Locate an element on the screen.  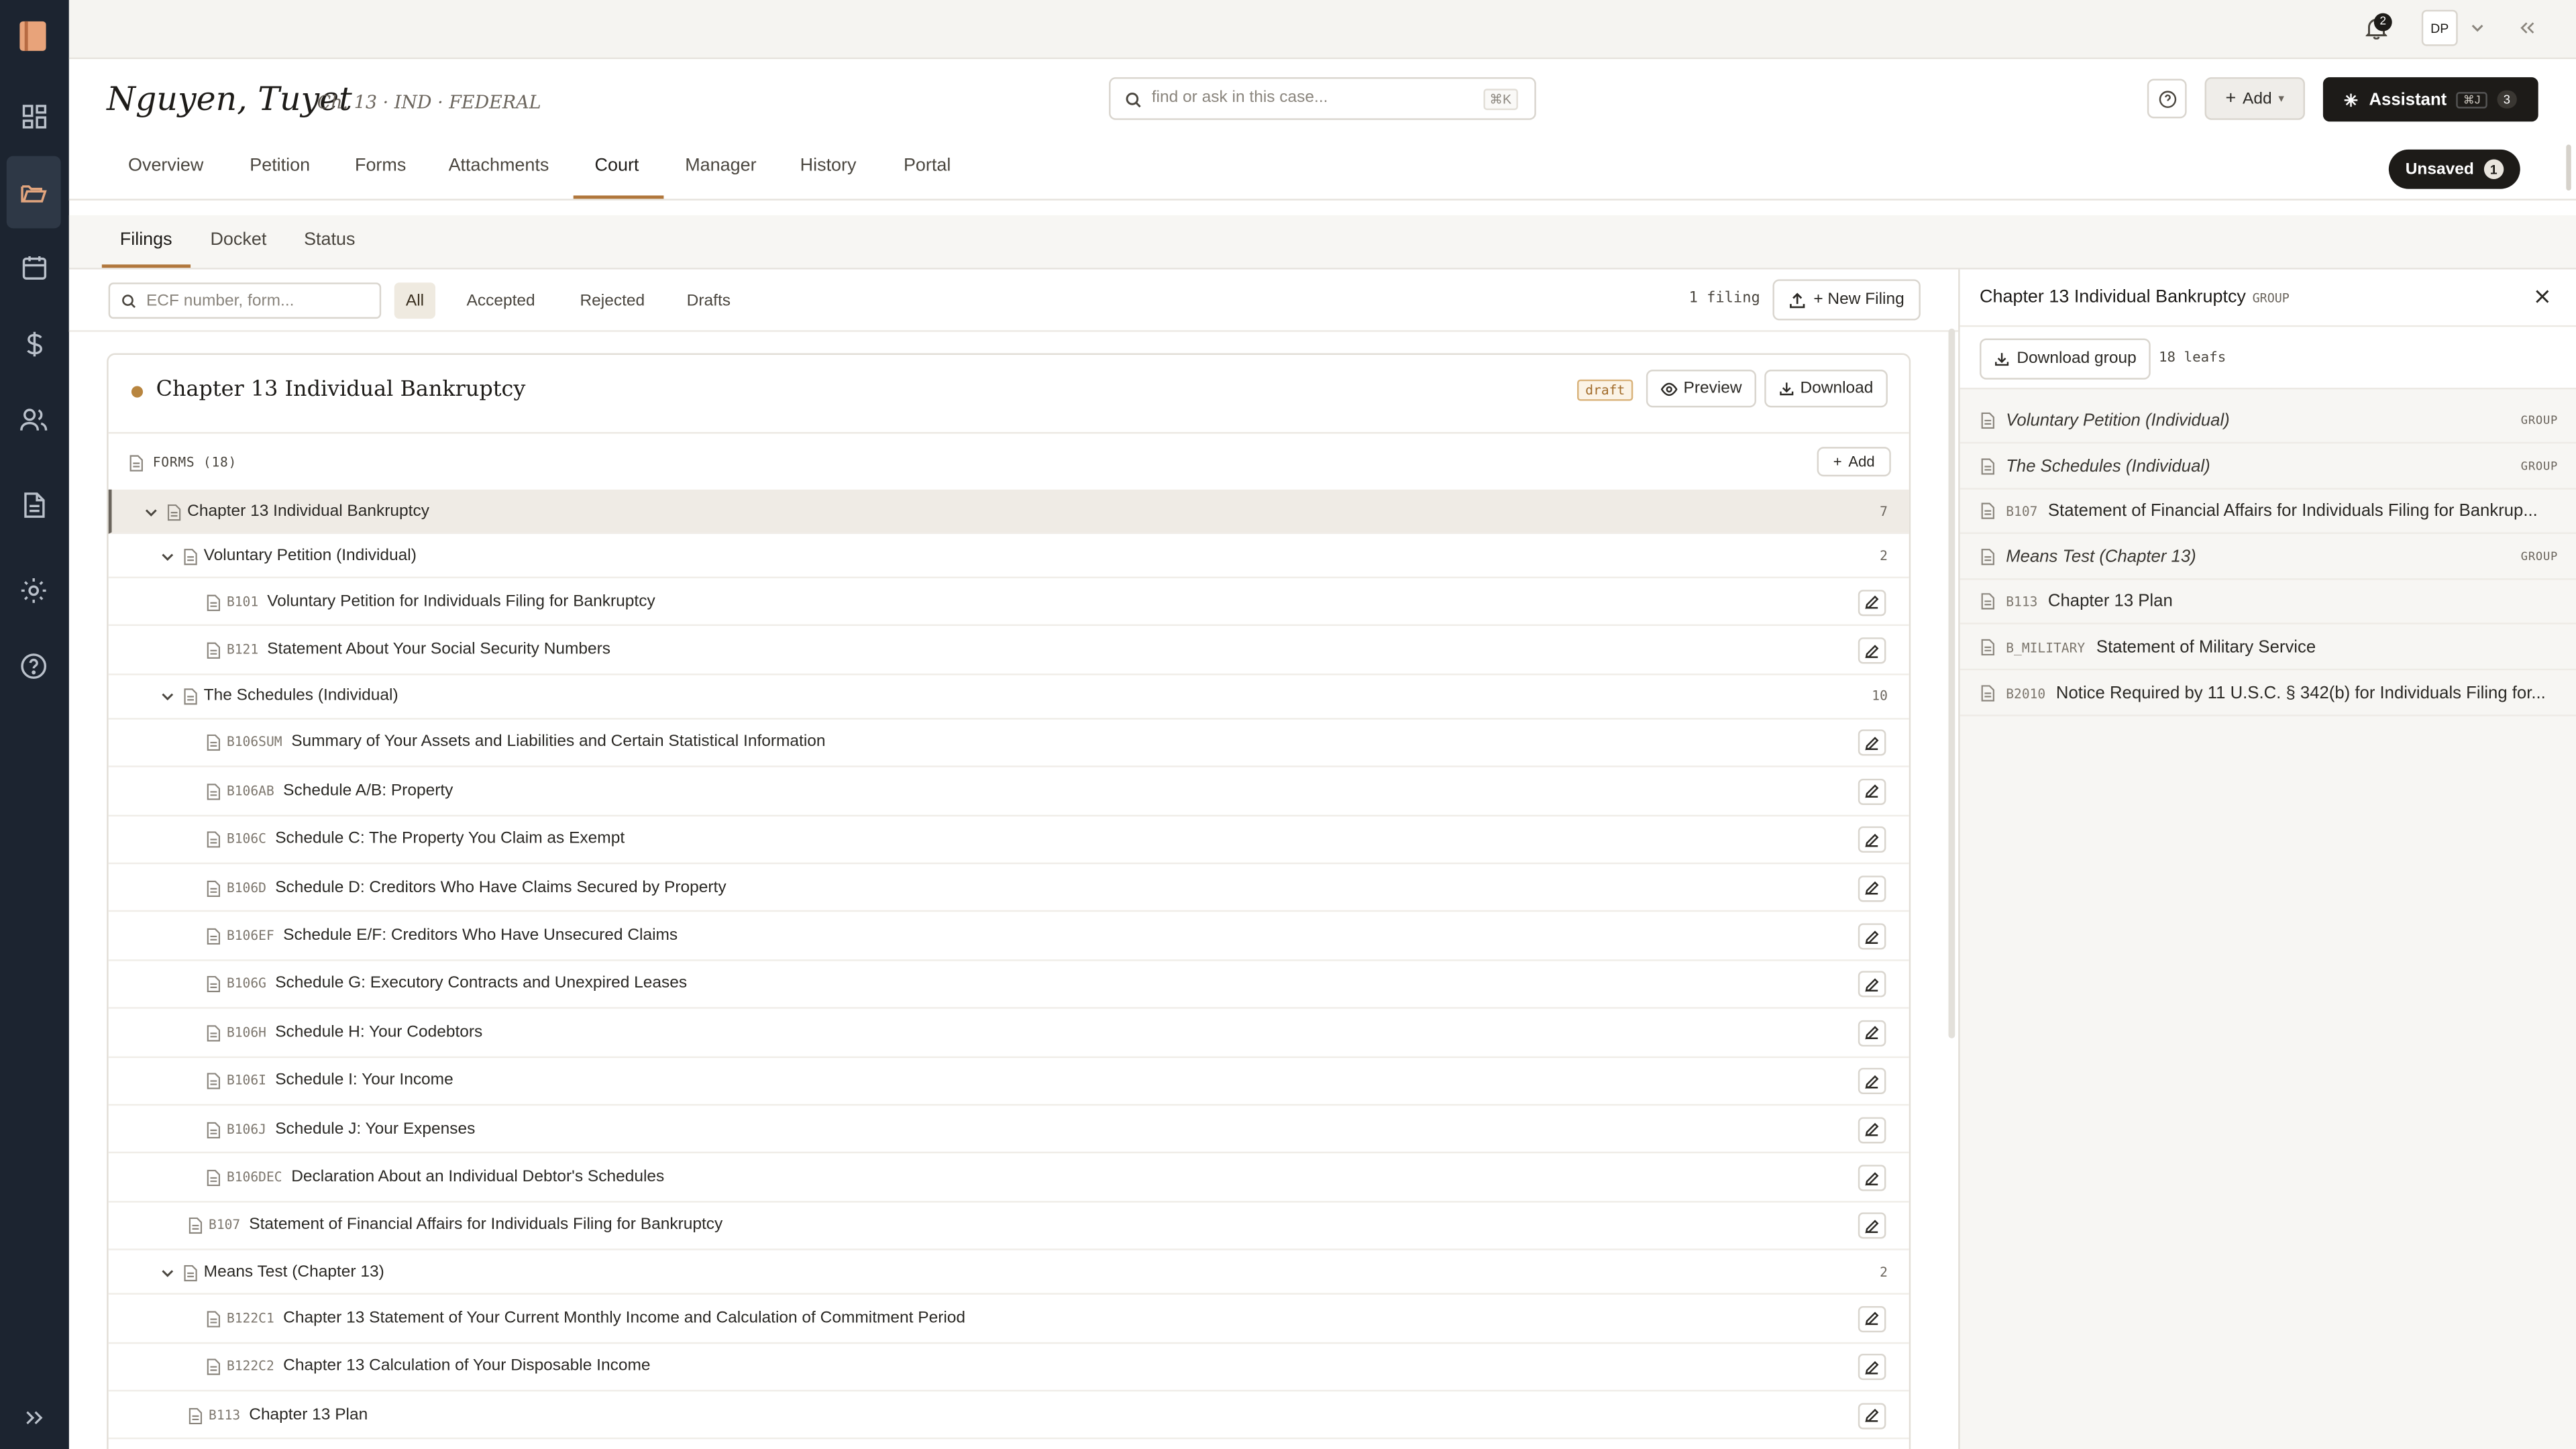
subtab-filings: Filings is located at coordinates (146, 240).